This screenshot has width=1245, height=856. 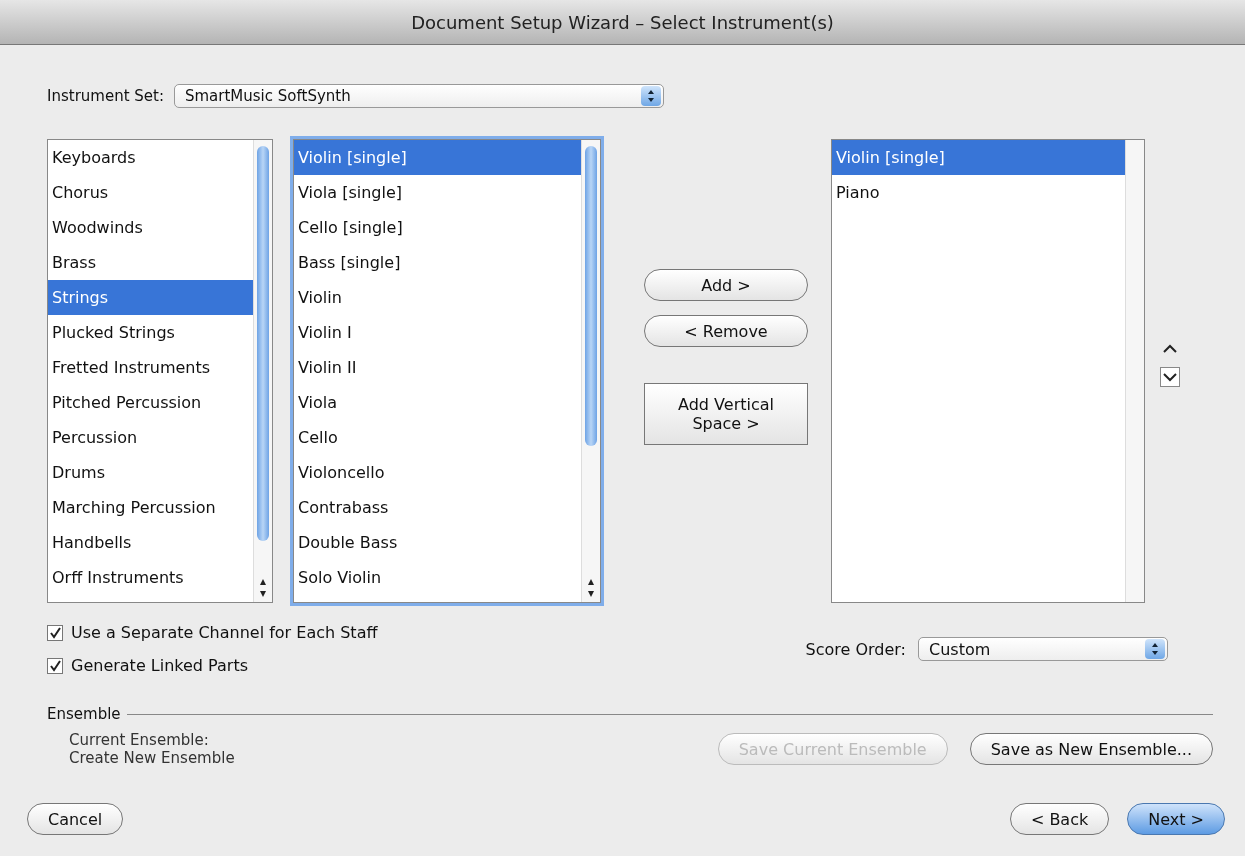 What do you see at coordinates (437, 542) in the screenshot?
I see `list-item: Double Bass` at bounding box center [437, 542].